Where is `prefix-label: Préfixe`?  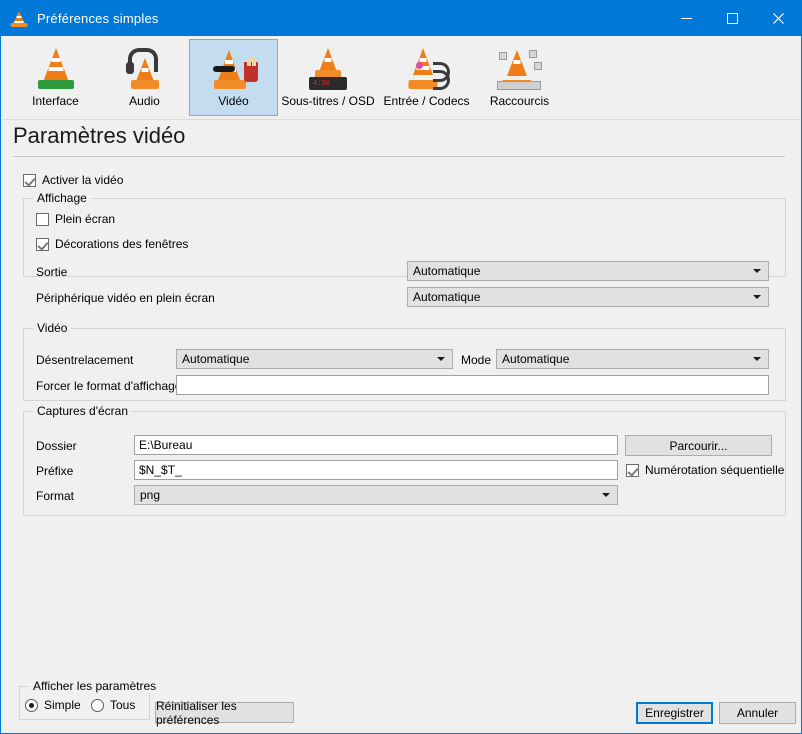 prefix-label: Préfixe is located at coordinates (55, 471).